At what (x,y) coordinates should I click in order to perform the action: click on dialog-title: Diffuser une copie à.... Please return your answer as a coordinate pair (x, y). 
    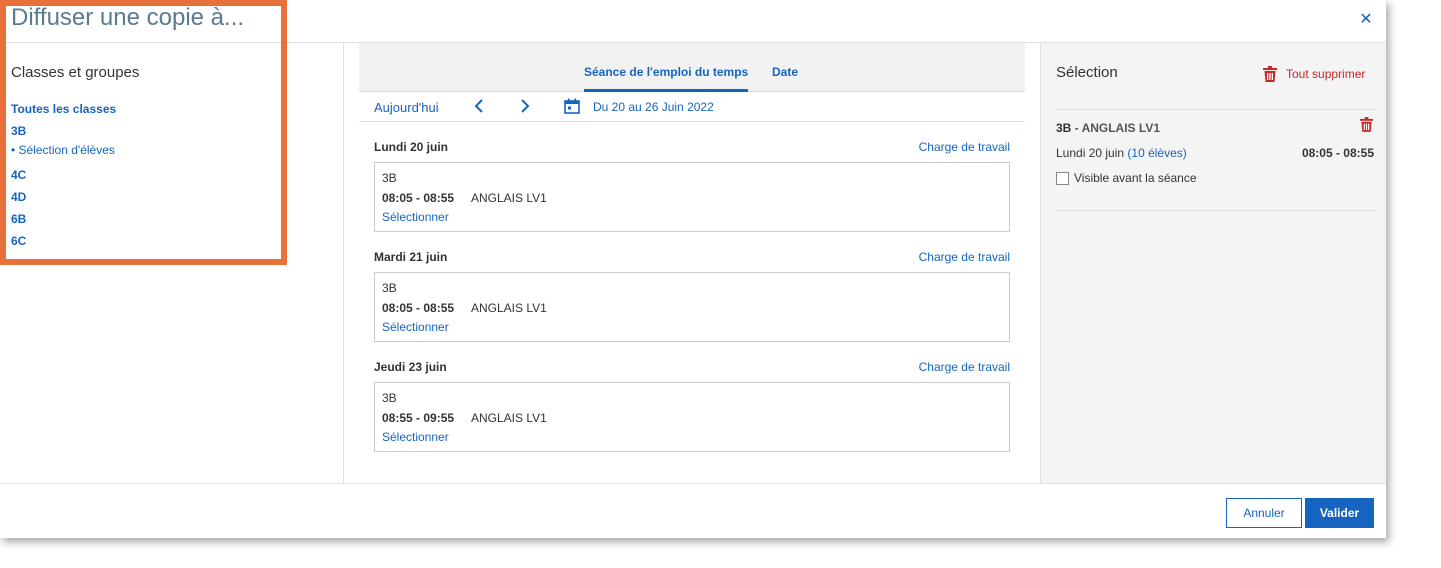
    Looking at the image, I should click on (128, 17).